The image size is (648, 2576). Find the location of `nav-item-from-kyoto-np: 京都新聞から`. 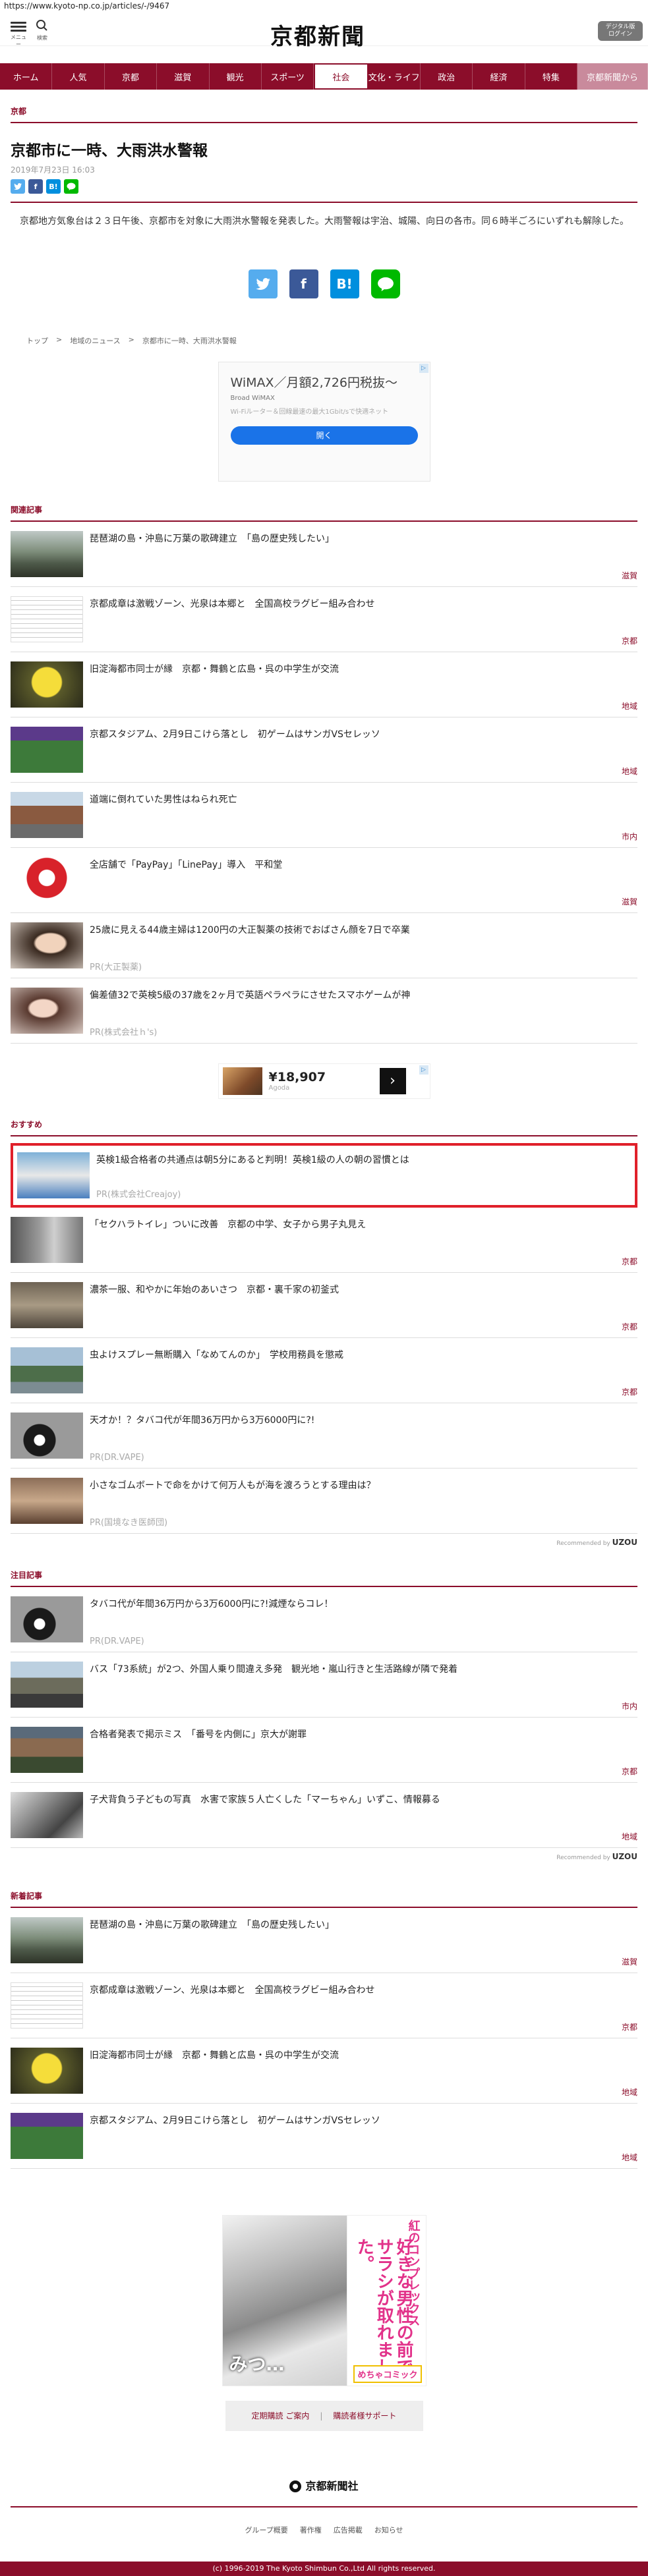

nav-item-from-kyoto-np: 京都新聞から is located at coordinates (612, 76).